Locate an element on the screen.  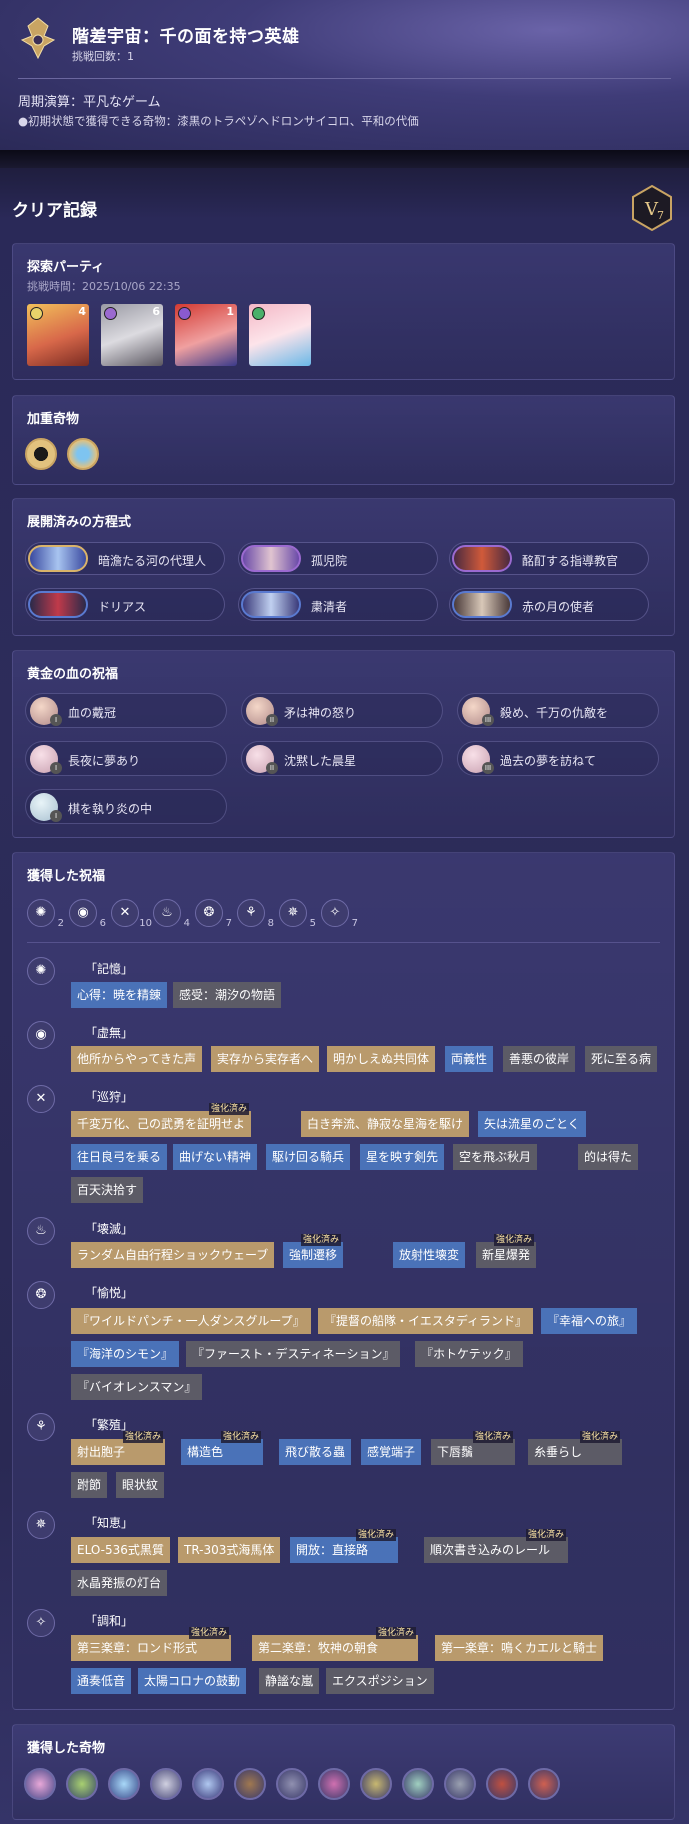
blessing-tag: 空を飛ぶ秋月 is located at coordinates (495, 1157).